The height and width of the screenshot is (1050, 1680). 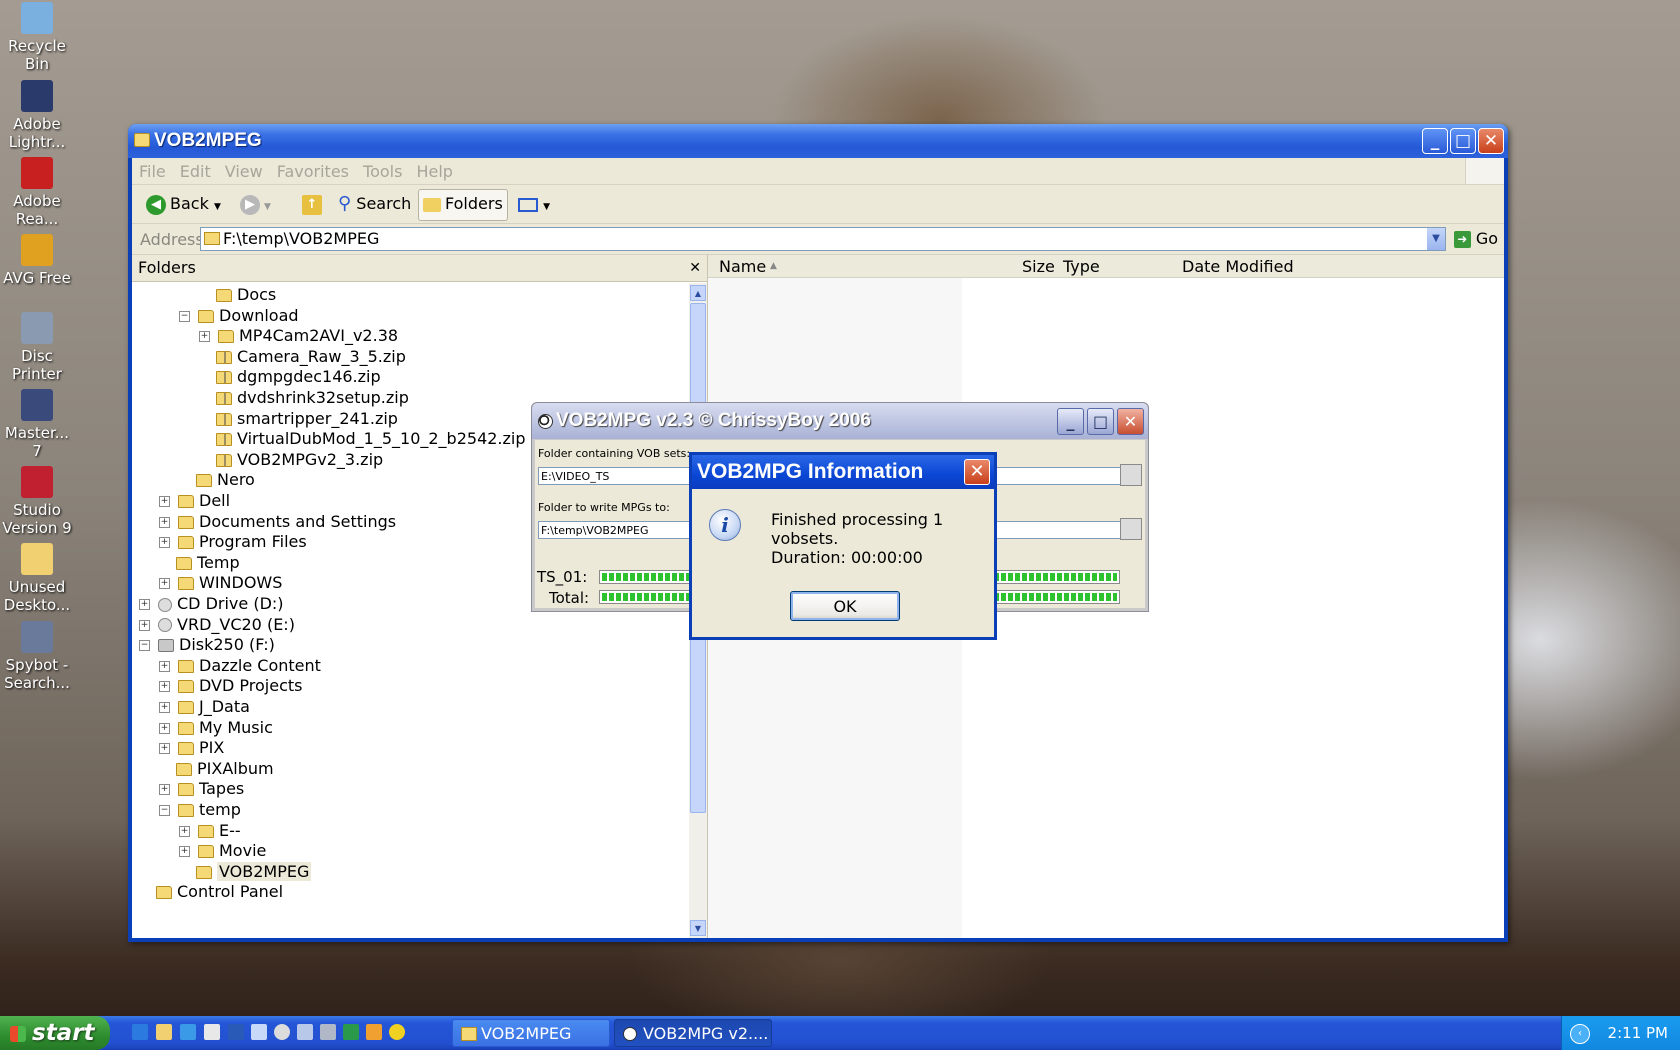 What do you see at coordinates (742, 266) in the screenshot?
I see `column-name: Name` at bounding box center [742, 266].